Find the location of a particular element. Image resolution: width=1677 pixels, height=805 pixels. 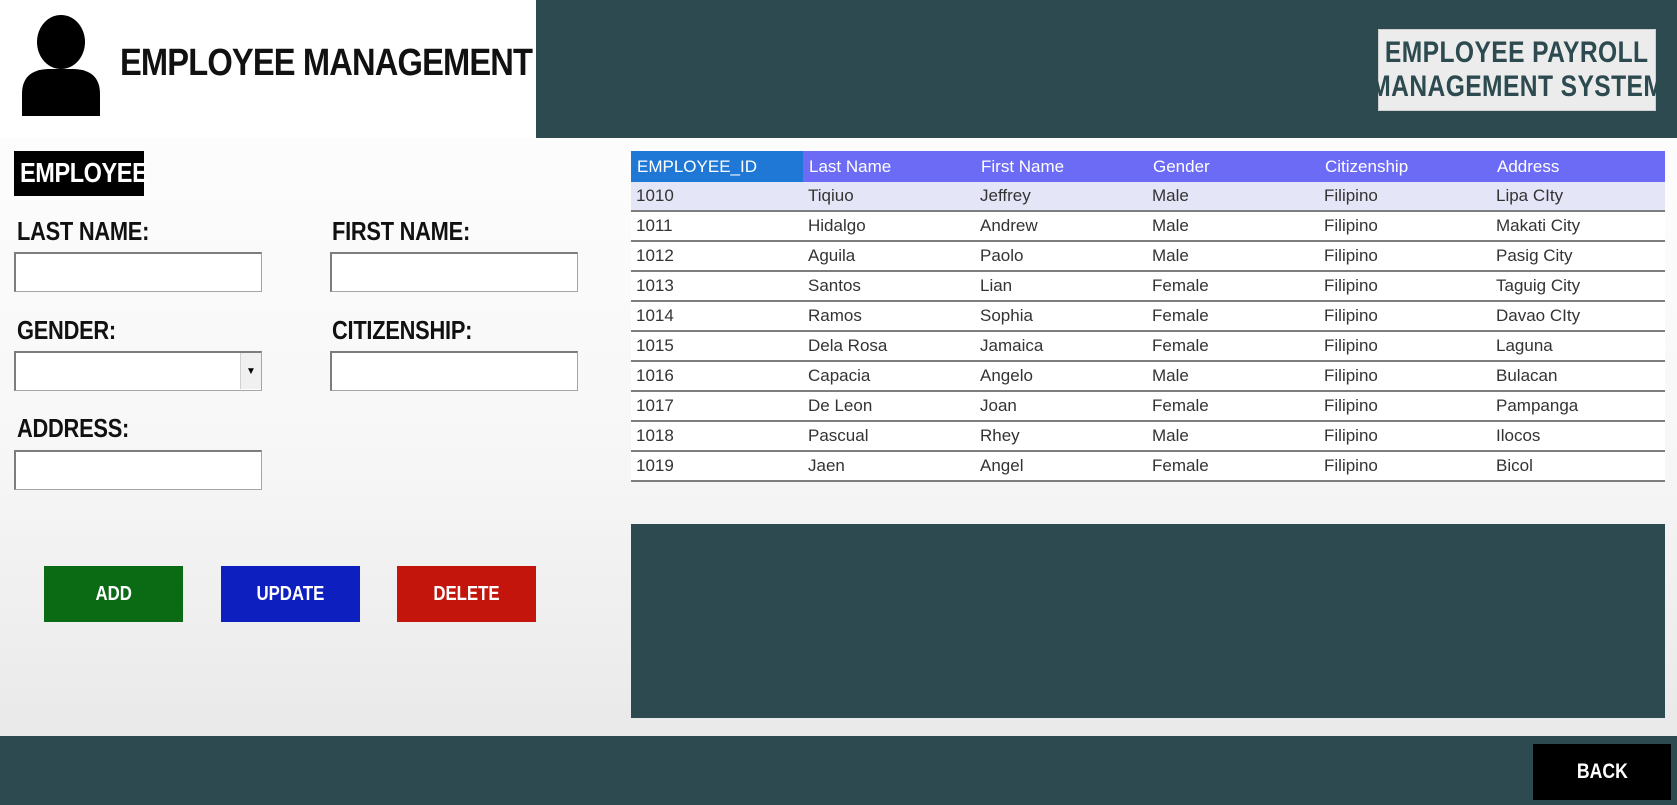

table-row: 1010 Tiqiuo Jeffrey Male Filipino Lipa CIty is located at coordinates (1148, 197).